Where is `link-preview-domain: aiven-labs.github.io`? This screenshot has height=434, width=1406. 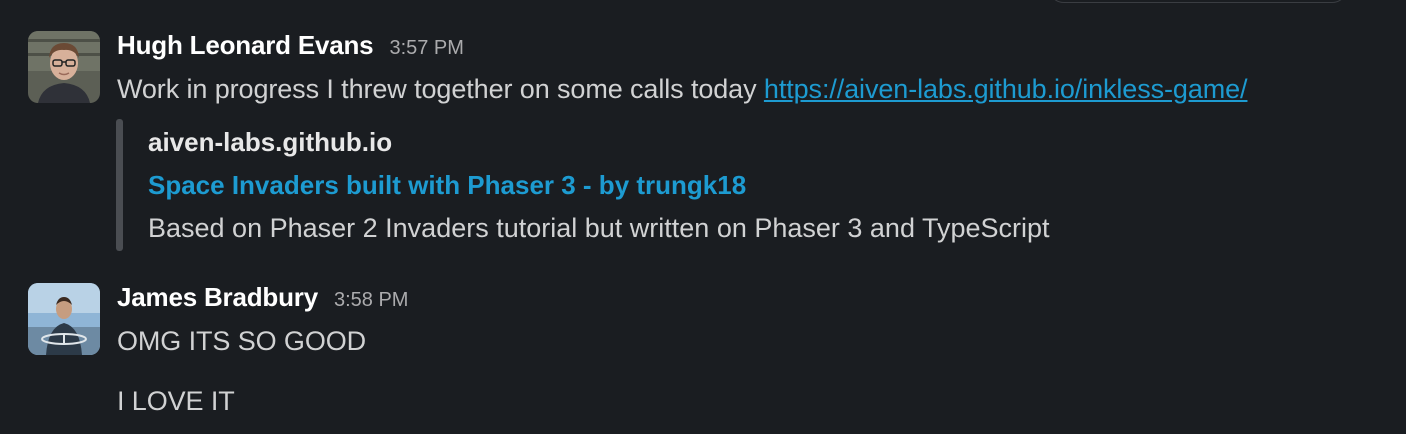 link-preview-domain: aiven-labs.github.io is located at coordinates (270, 142).